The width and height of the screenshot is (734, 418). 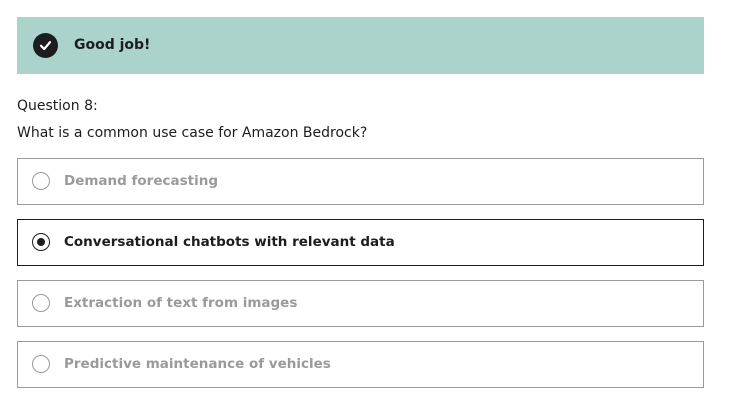 What do you see at coordinates (181, 303) in the screenshot?
I see `answer-label: Extraction of text from images` at bounding box center [181, 303].